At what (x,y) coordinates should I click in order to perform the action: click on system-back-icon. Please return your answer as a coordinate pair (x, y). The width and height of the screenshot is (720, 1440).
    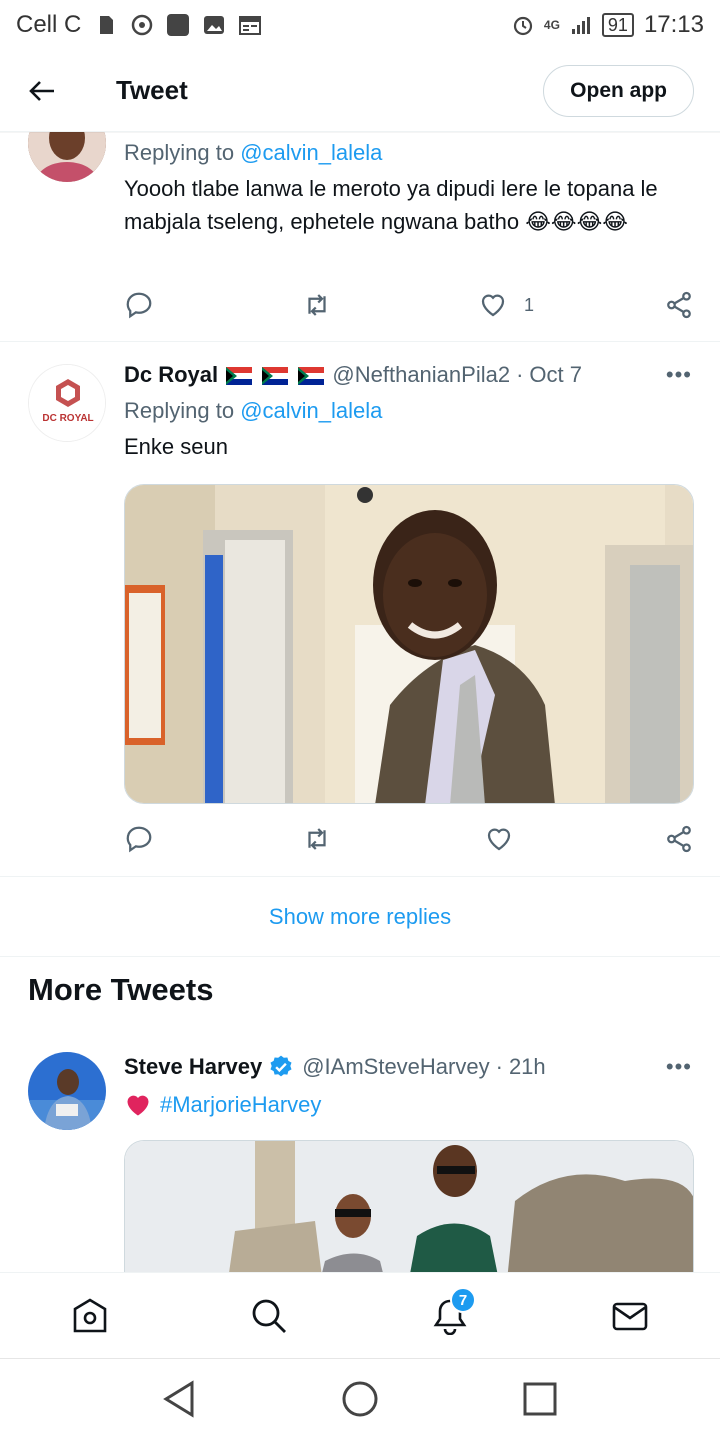
    Looking at the image, I should click on (180, 1399).